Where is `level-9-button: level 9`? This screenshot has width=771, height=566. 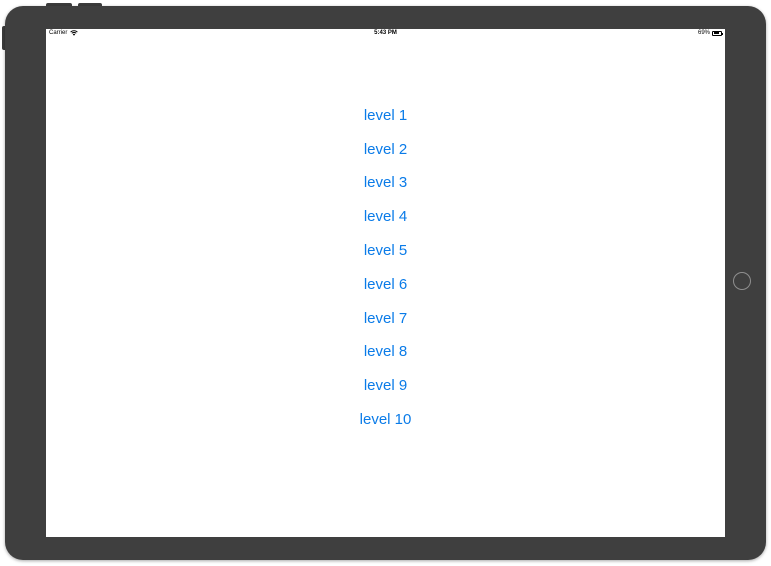 level-9-button: level 9 is located at coordinates (386, 386).